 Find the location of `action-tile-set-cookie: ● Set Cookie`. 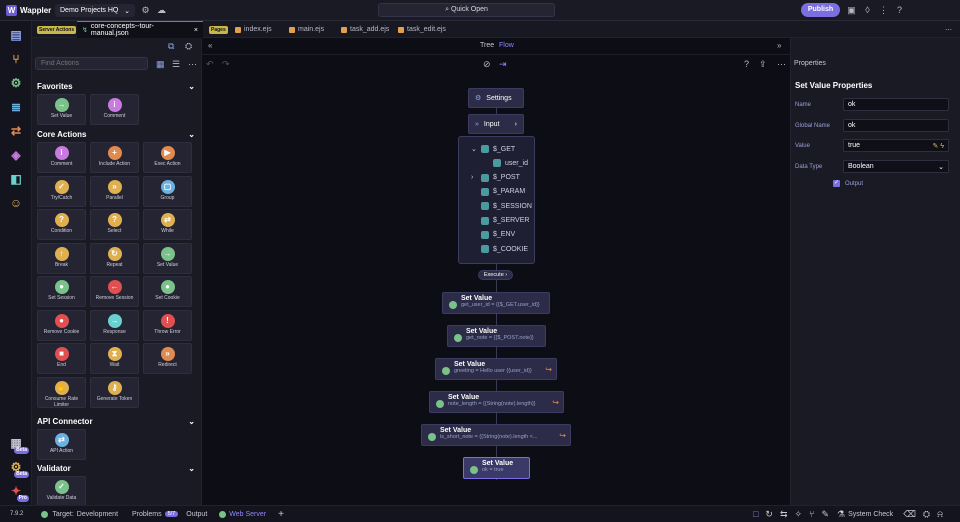

action-tile-set-cookie: ● Set Cookie is located at coordinates (167, 291).